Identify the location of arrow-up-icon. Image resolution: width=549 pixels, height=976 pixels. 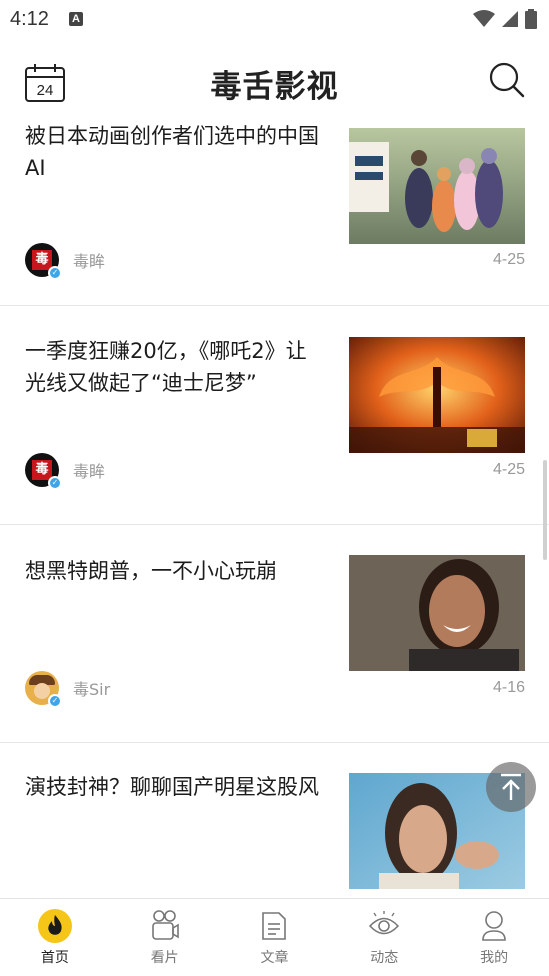
(511, 786).